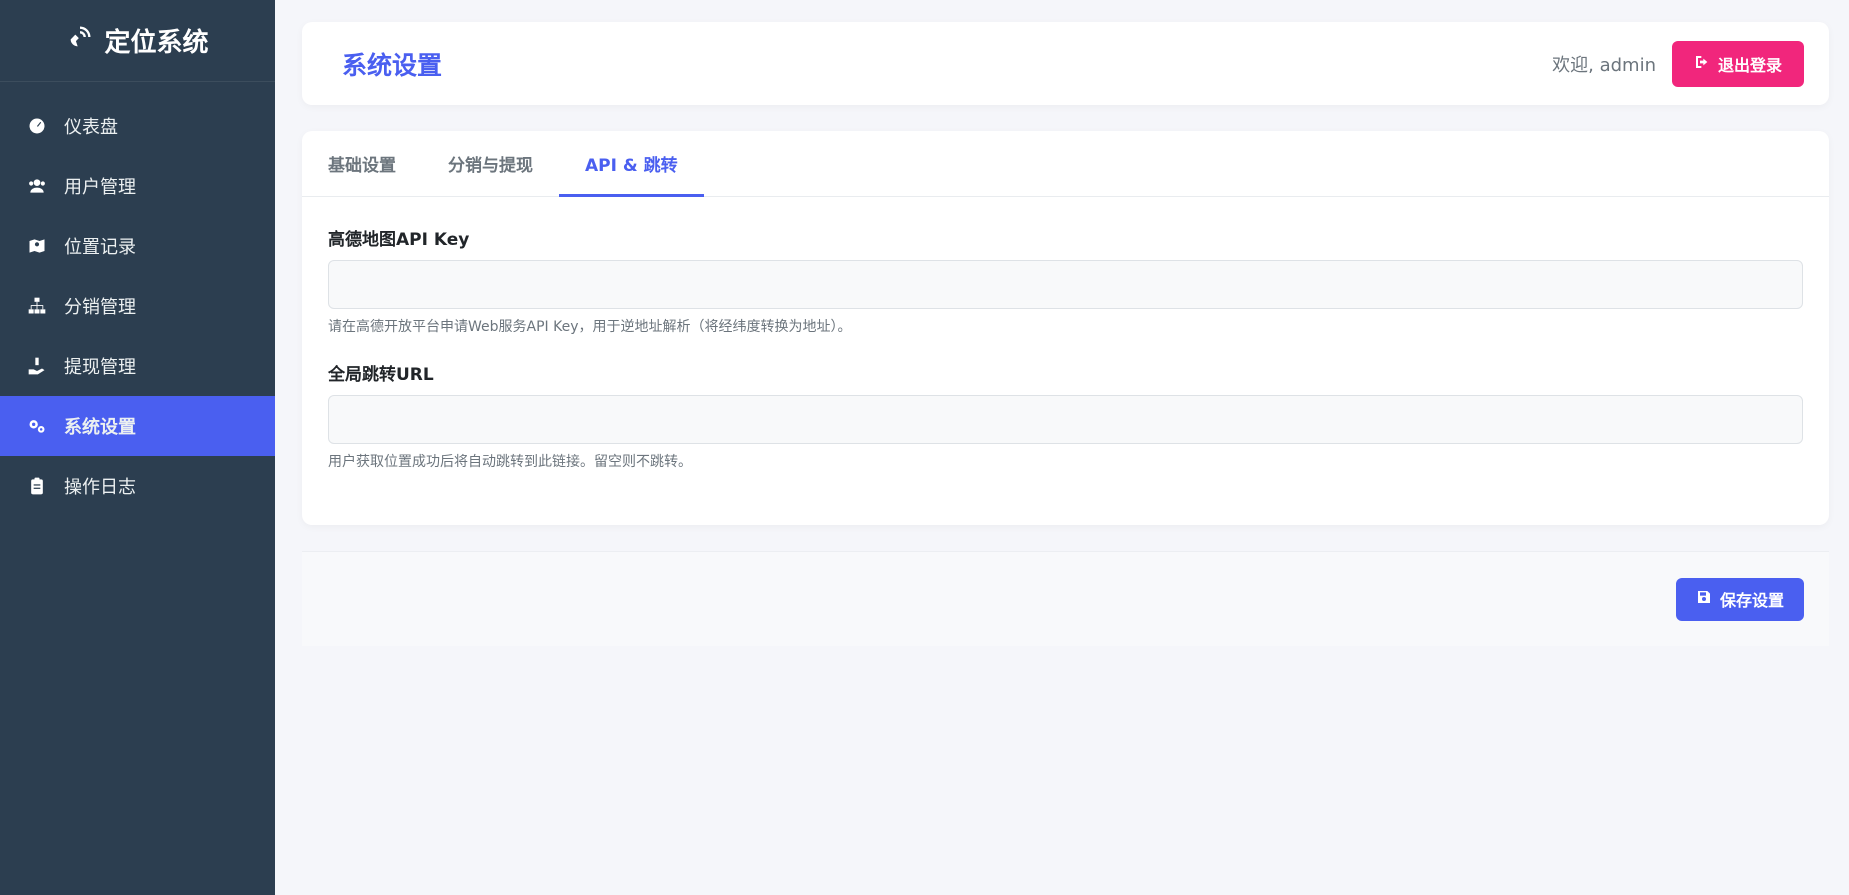 Image resolution: width=1849 pixels, height=895 pixels. What do you see at coordinates (100, 427) in the screenshot?
I see `sidebar-item-label: 系统设置` at bounding box center [100, 427].